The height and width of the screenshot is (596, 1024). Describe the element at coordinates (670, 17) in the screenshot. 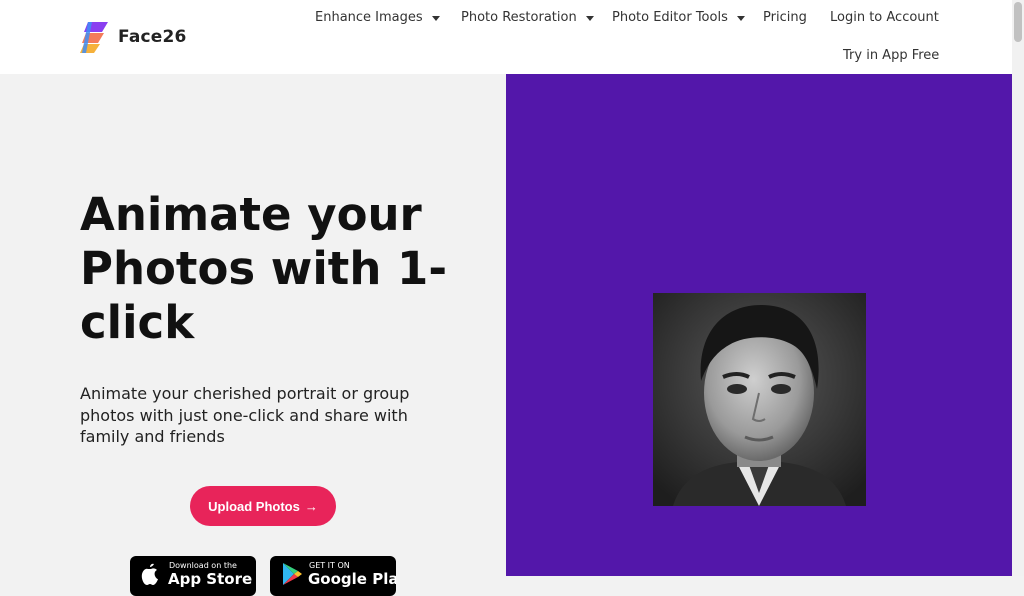

I see `nav-photo-editor-tools-label: Photo Editor Tools` at that location.